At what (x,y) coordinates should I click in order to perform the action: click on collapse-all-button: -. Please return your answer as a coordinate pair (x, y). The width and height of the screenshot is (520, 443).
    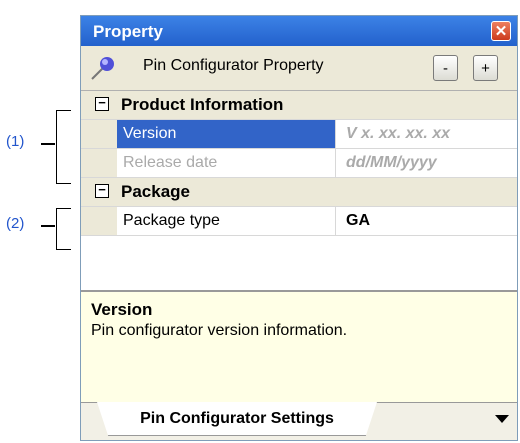
    Looking at the image, I should click on (445, 68).